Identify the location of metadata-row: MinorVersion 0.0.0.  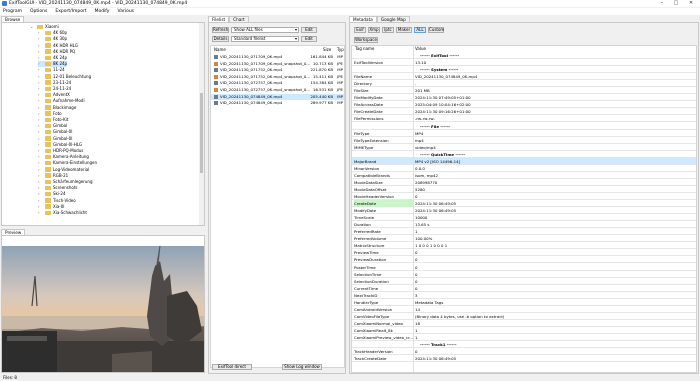
(524, 168).